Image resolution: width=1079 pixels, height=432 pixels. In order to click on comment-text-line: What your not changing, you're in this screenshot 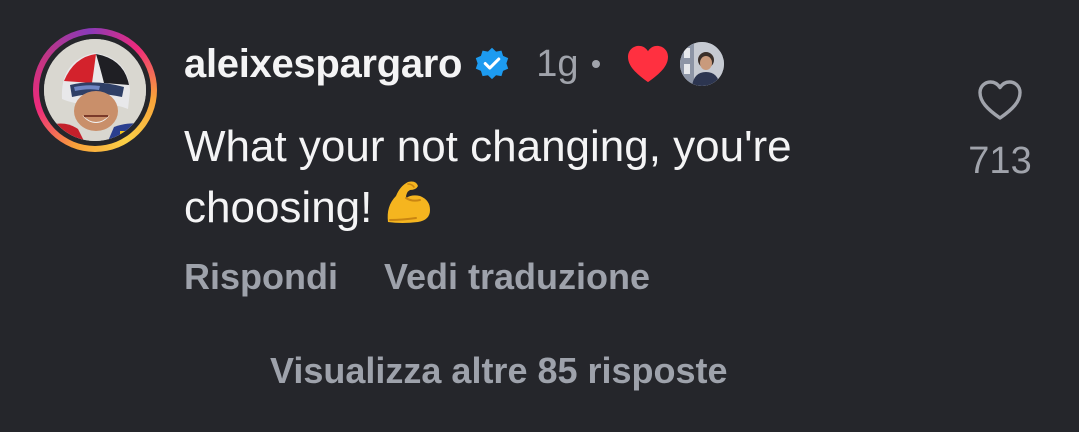, I will do `click(488, 146)`.